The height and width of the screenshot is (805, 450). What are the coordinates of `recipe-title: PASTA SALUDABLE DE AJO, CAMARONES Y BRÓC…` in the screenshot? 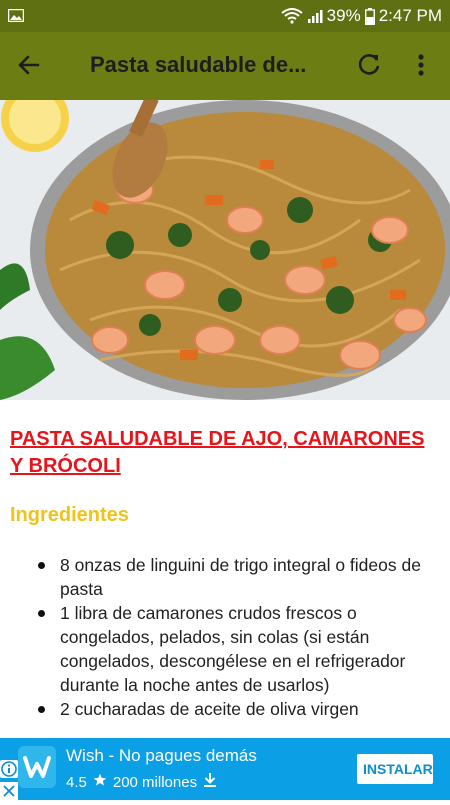 It's located at (220, 453).